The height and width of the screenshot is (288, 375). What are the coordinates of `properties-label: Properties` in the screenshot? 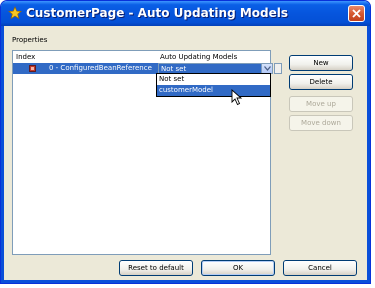 It's located at (30, 40).